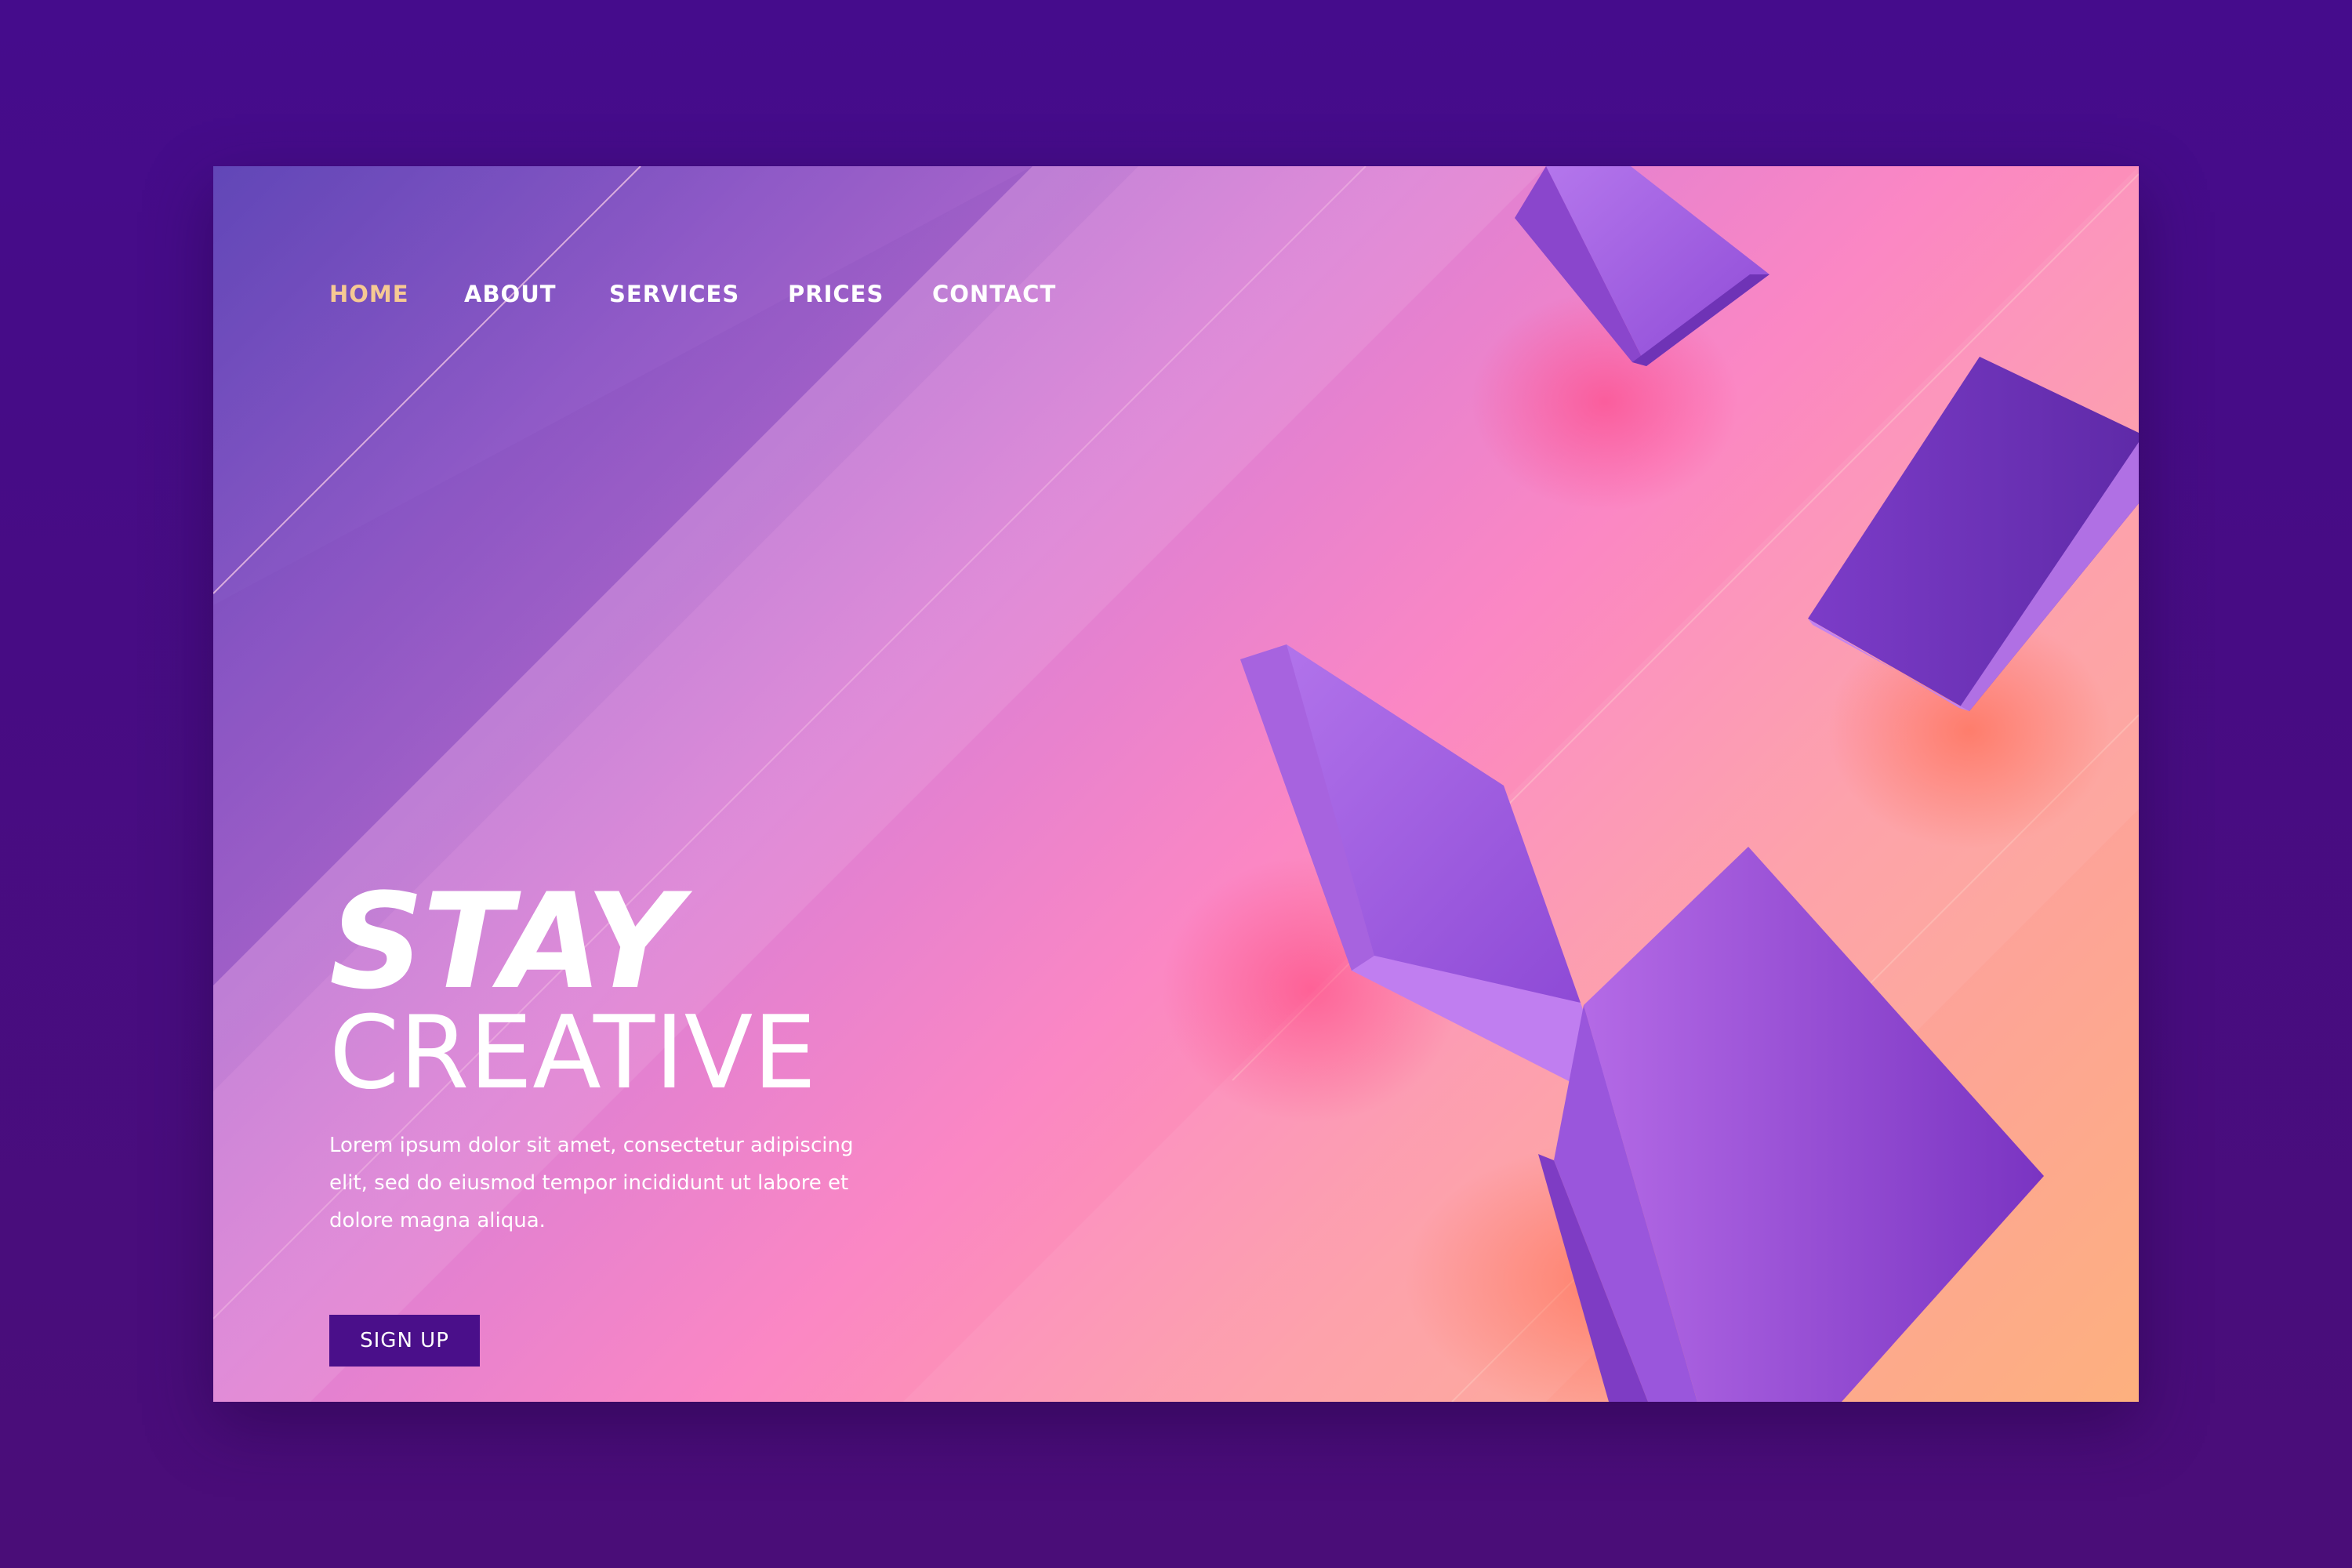 The height and width of the screenshot is (1568, 2352). I want to click on sign-up-button: SIGN UP, so click(404, 1341).